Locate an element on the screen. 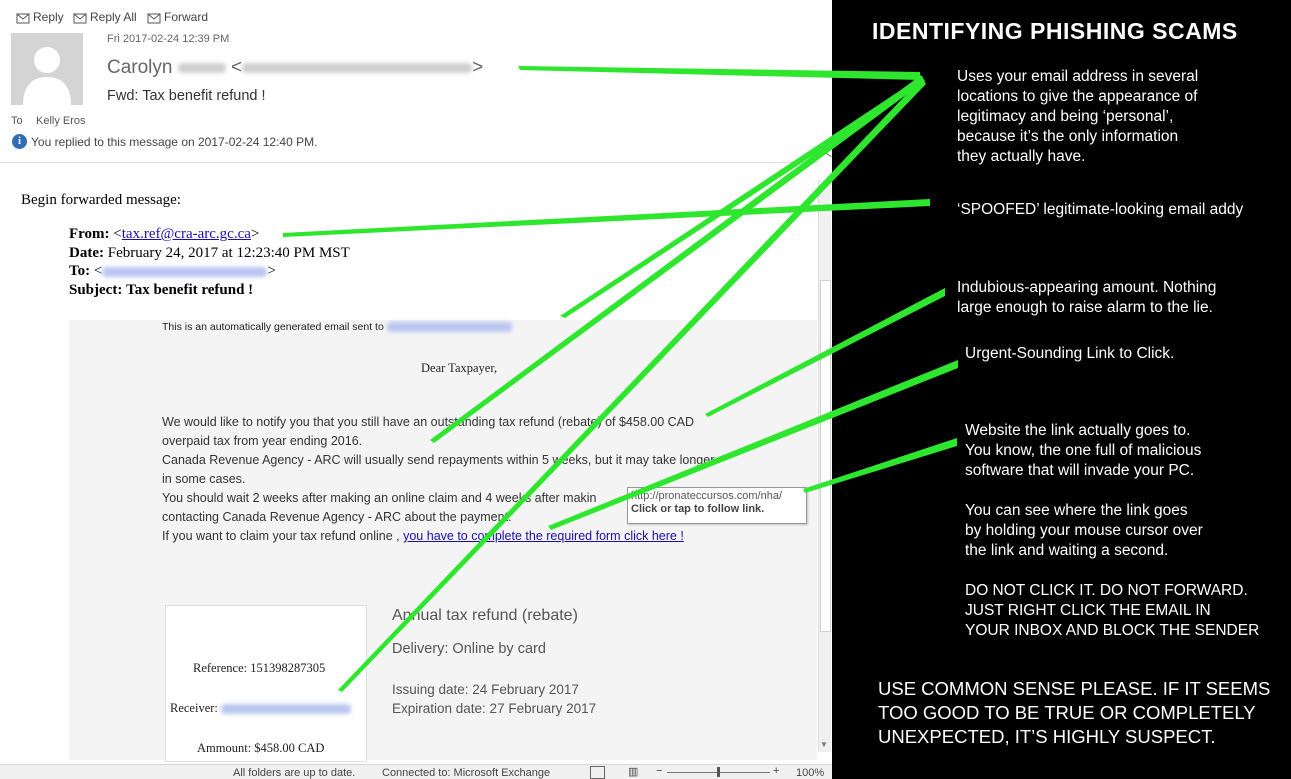  sender-angle-open: < is located at coordinates (237, 67).